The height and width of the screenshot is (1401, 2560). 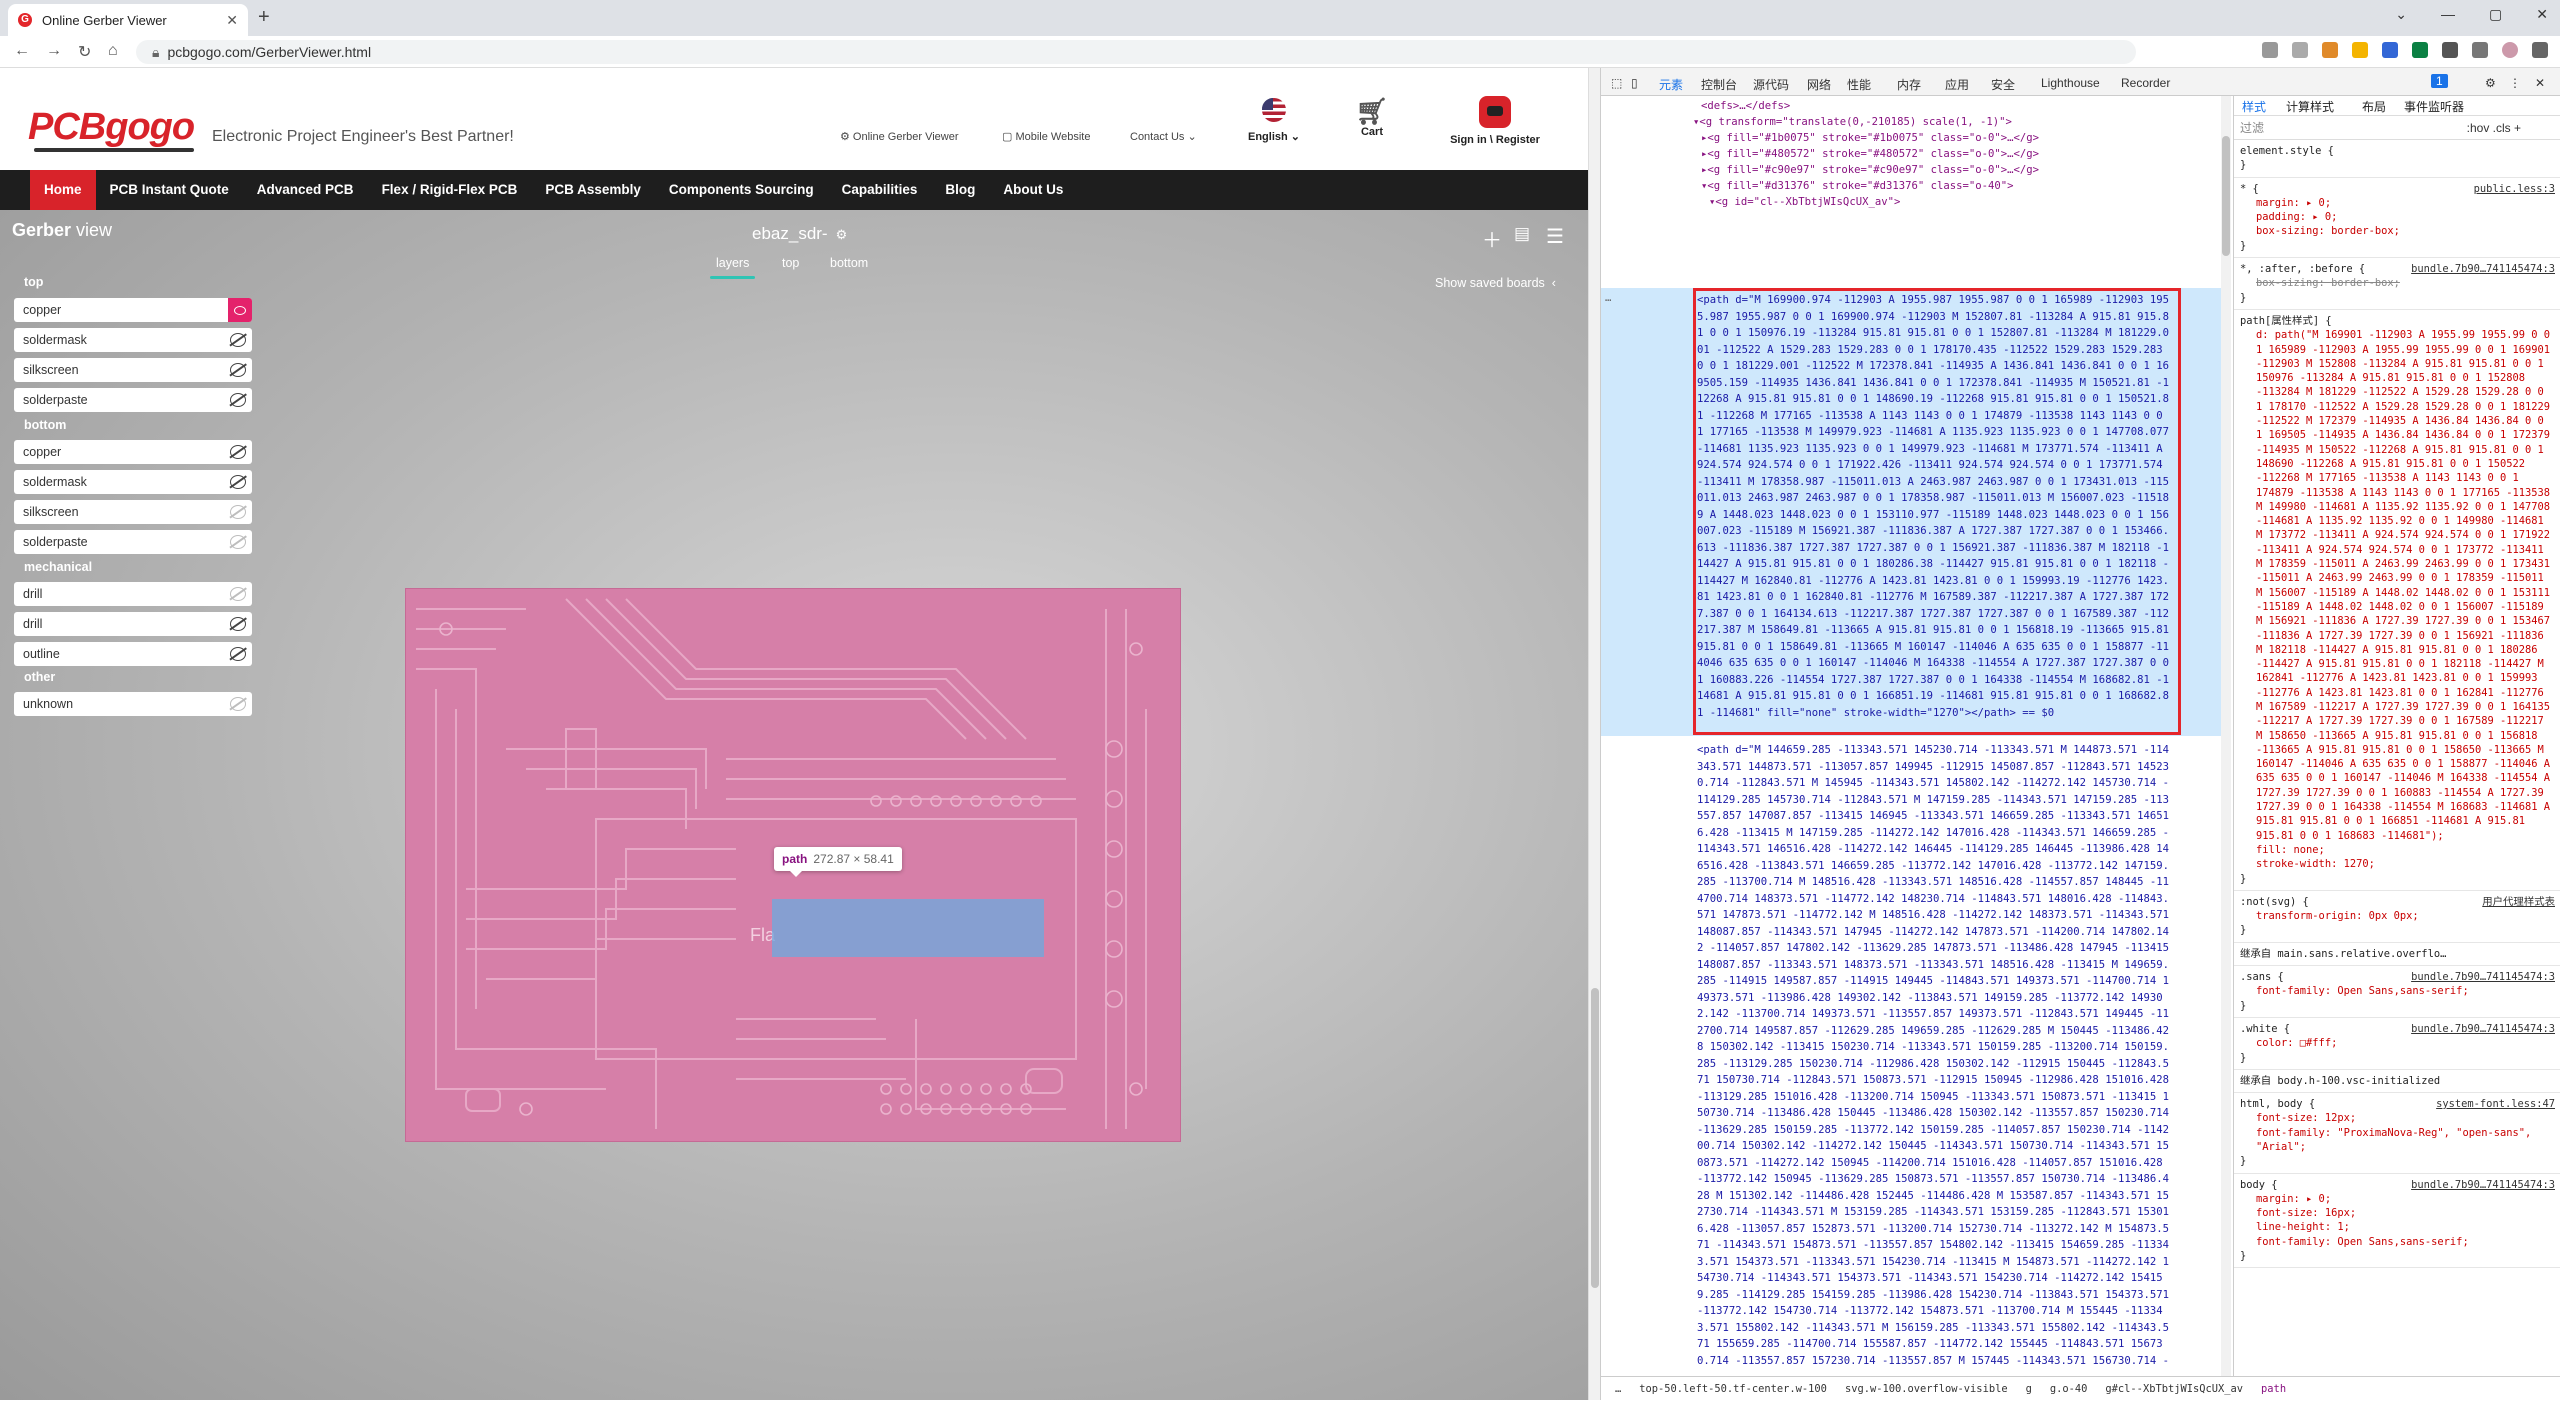 What do you see at coordinates (84, 52) in the screenshot?
I see `reload-icon: ↻` at bounding box center [84, 52].